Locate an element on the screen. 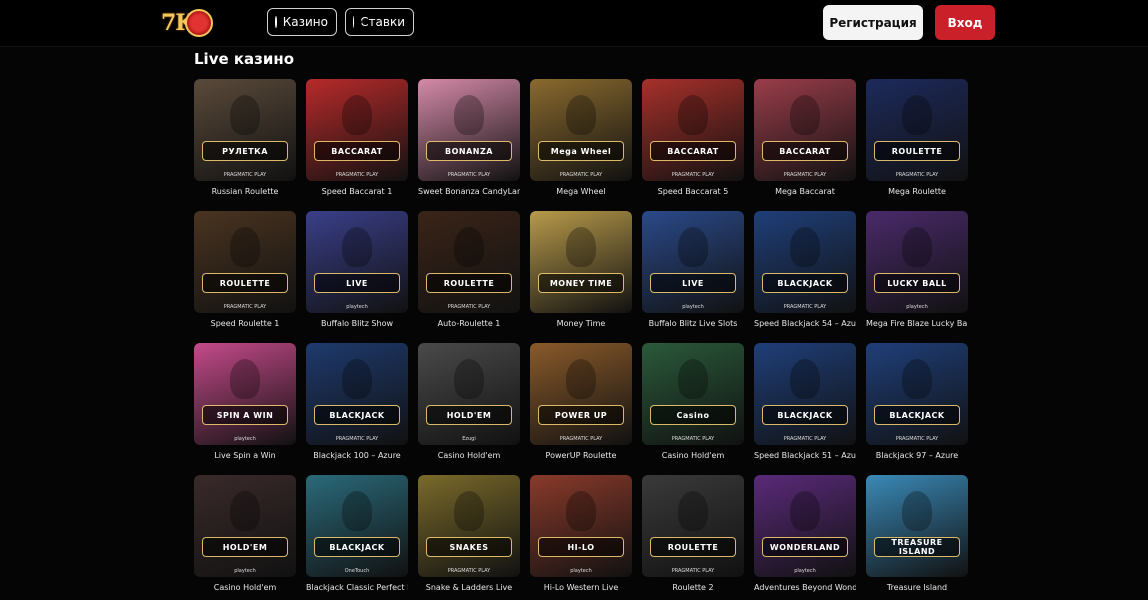 The width and height of the screenshot is (1148, 600). game-title: Mega Wheel is located at coordinates (581, 192).